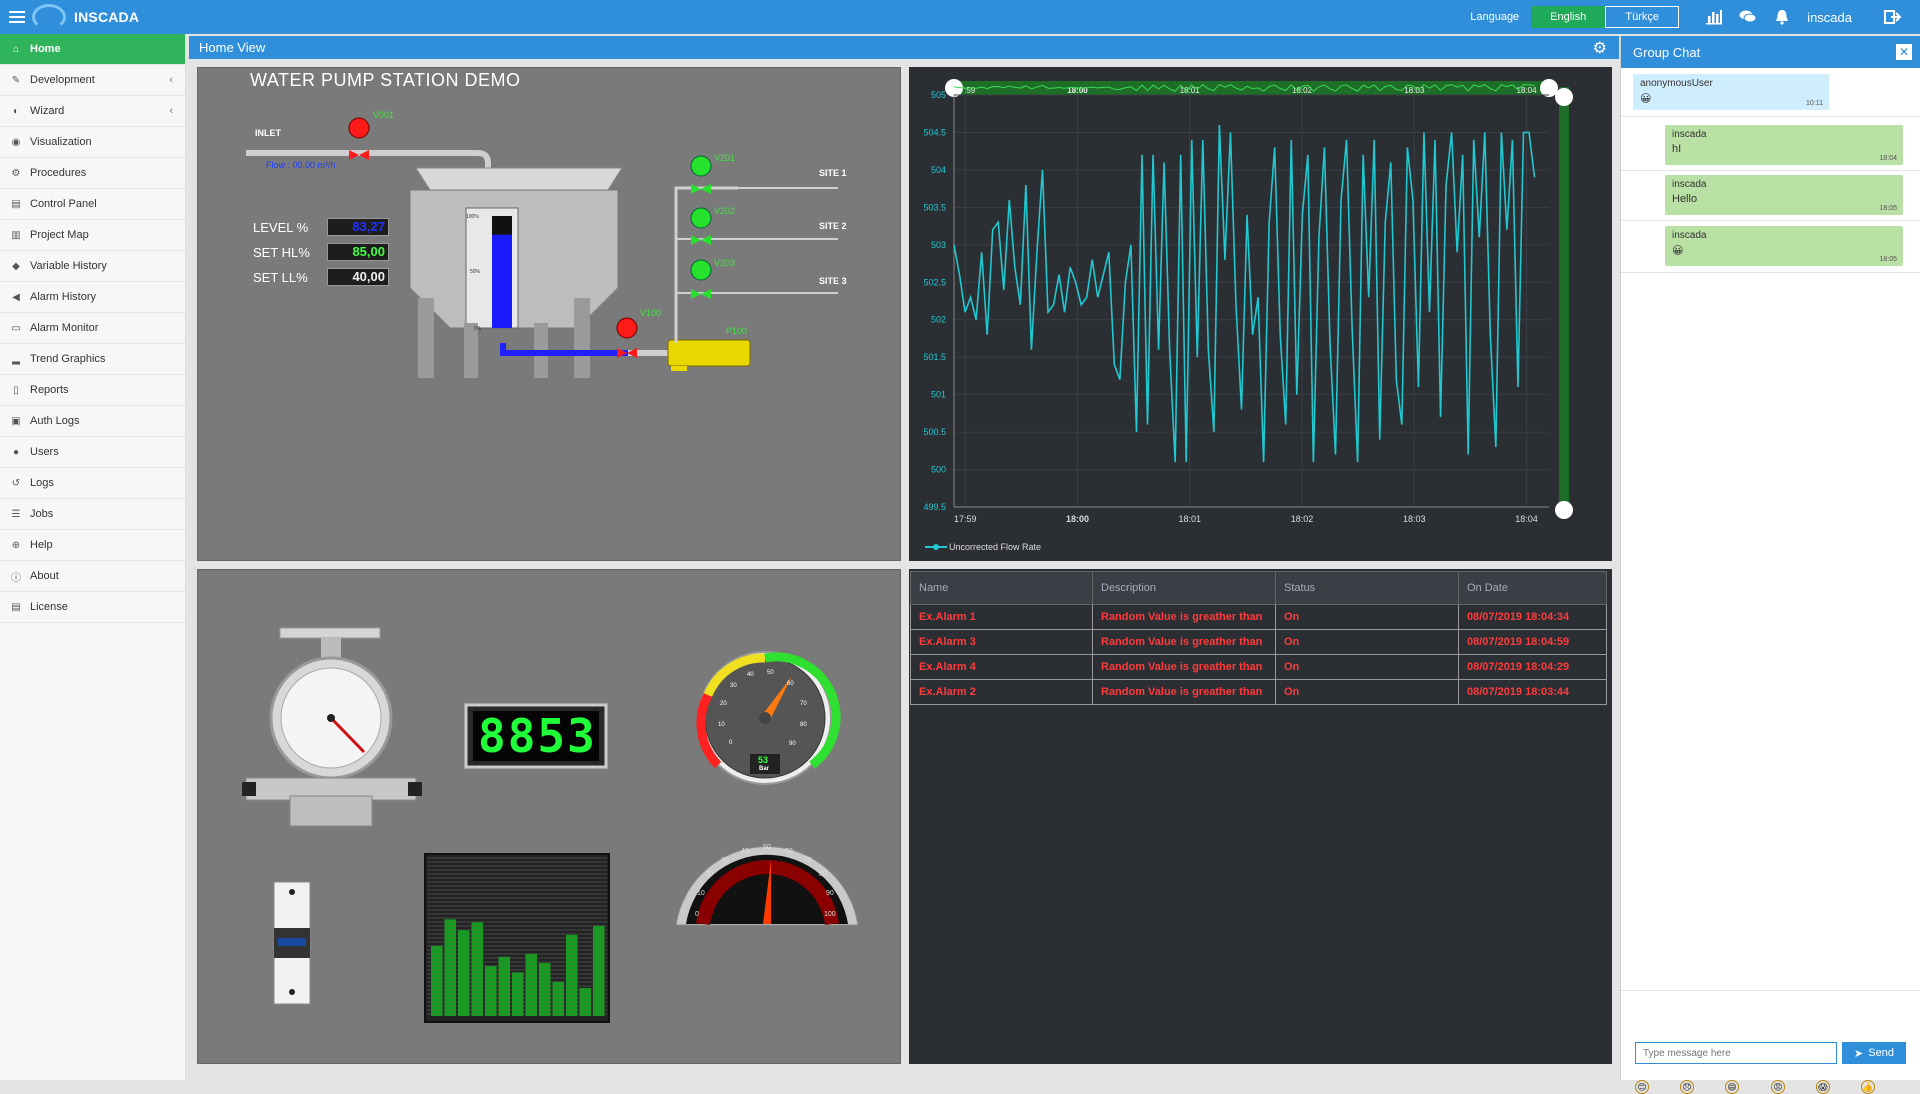  I want to click on home-icon: ⌂, so click(16, 49).